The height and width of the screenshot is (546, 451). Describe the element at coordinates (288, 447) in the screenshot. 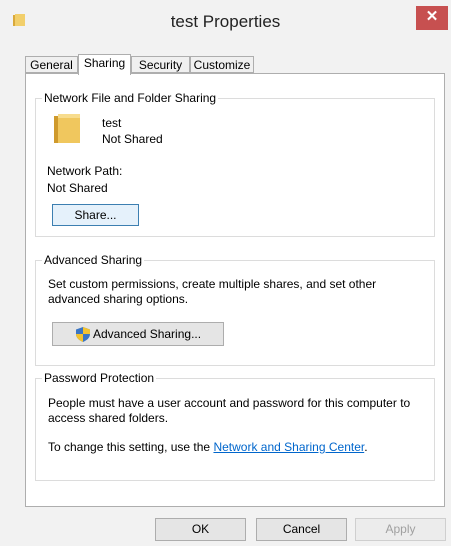

I see `network-sharing-center-link: Network and Sharing Center` at that location.